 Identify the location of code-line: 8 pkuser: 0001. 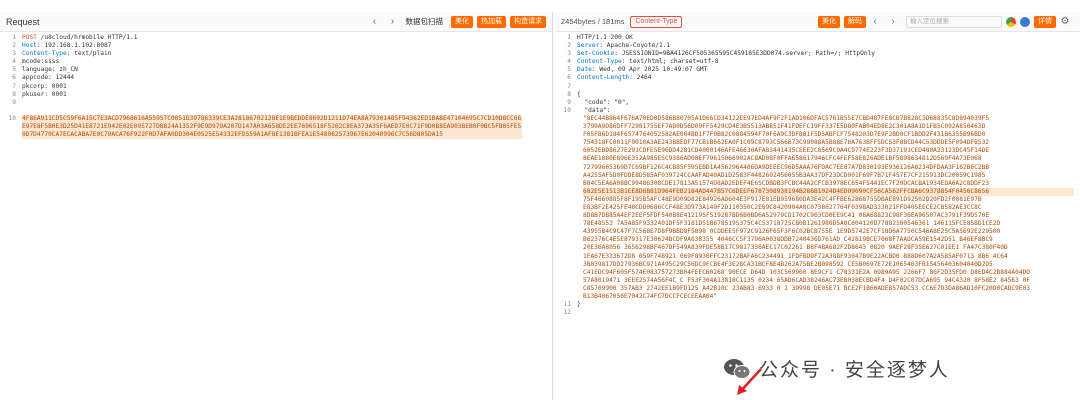
(276, 95).